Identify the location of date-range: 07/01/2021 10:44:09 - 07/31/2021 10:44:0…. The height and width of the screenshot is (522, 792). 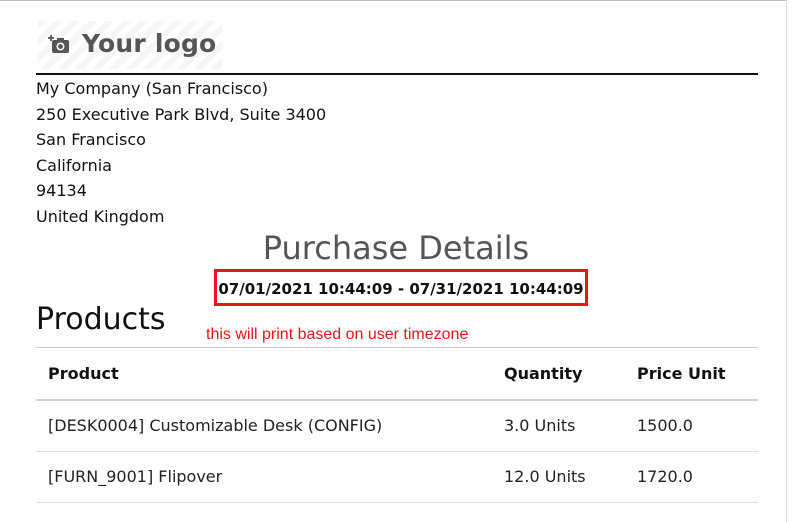
(401, 289).